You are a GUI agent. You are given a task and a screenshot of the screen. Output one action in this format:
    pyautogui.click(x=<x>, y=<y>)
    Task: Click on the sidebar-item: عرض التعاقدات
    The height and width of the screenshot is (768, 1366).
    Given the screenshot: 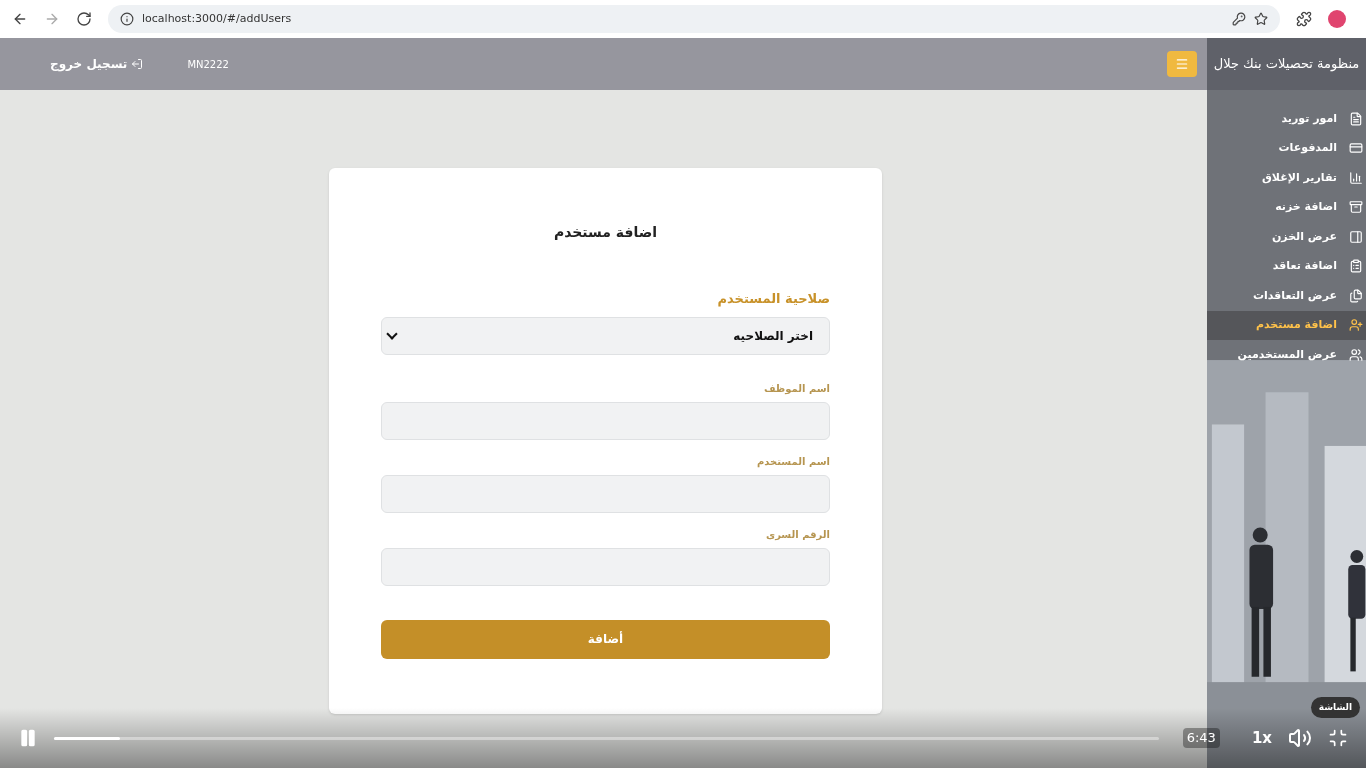 What is the action you would take?
    pyautogui.click(x=1286, y=296)
    